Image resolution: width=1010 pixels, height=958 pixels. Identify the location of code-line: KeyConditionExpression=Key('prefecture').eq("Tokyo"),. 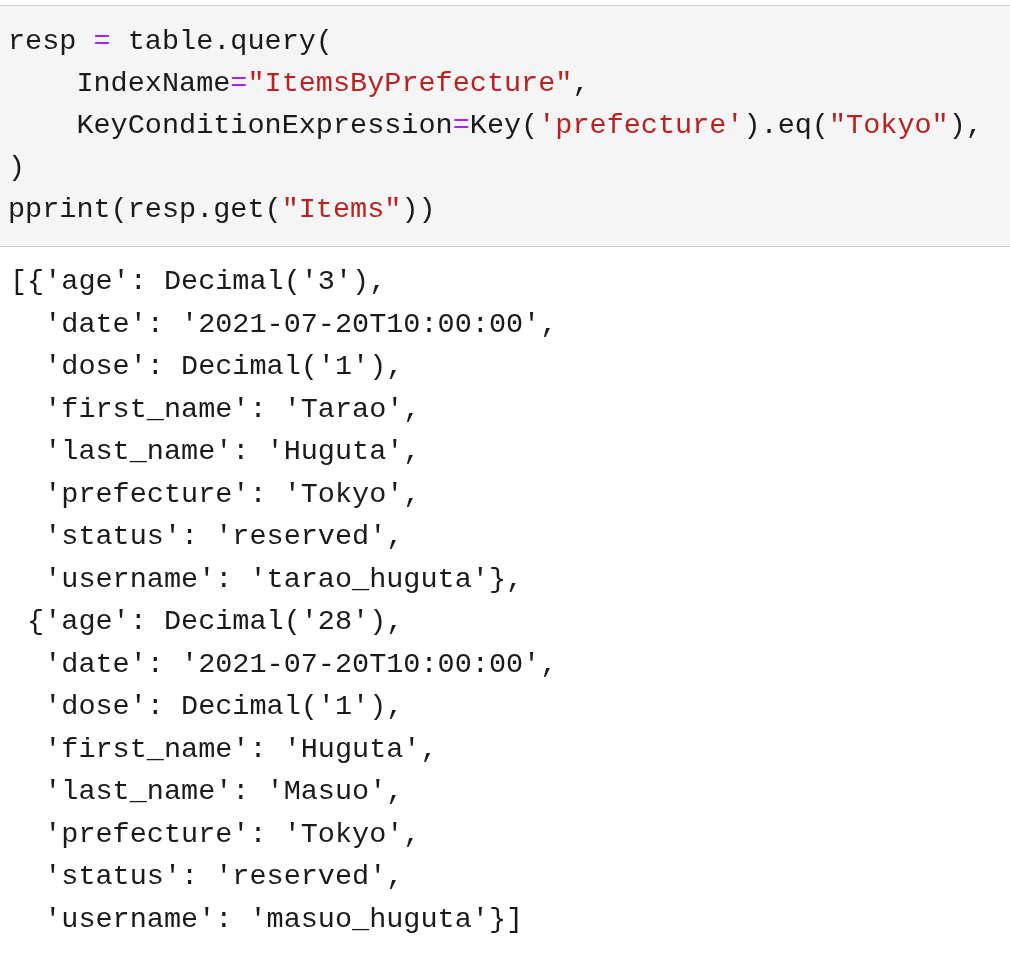
(529, 126).